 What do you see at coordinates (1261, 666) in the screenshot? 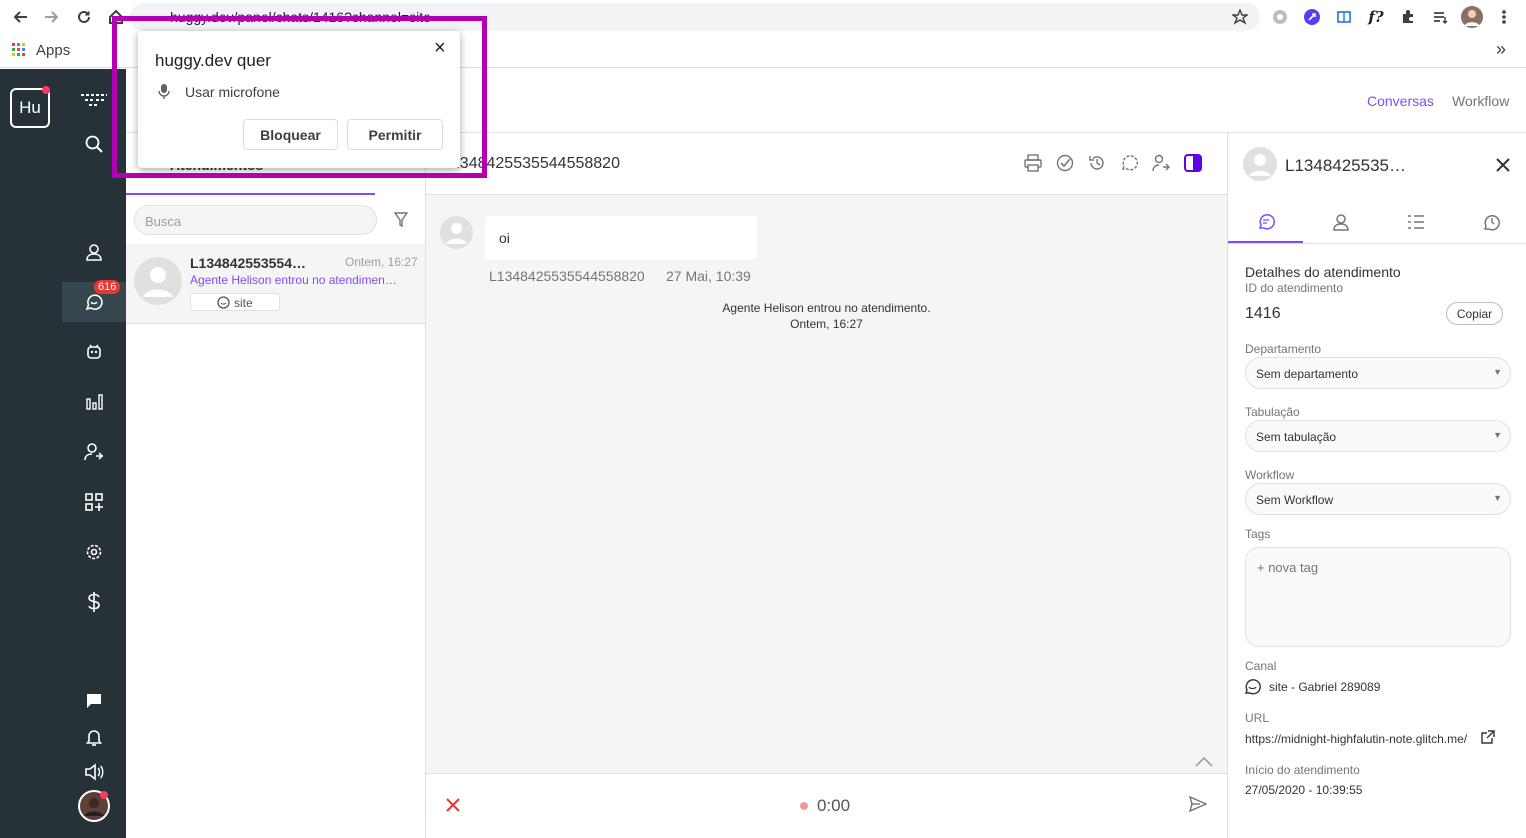
I see `channel-label: Canal` at bounding box center [1261, 666].